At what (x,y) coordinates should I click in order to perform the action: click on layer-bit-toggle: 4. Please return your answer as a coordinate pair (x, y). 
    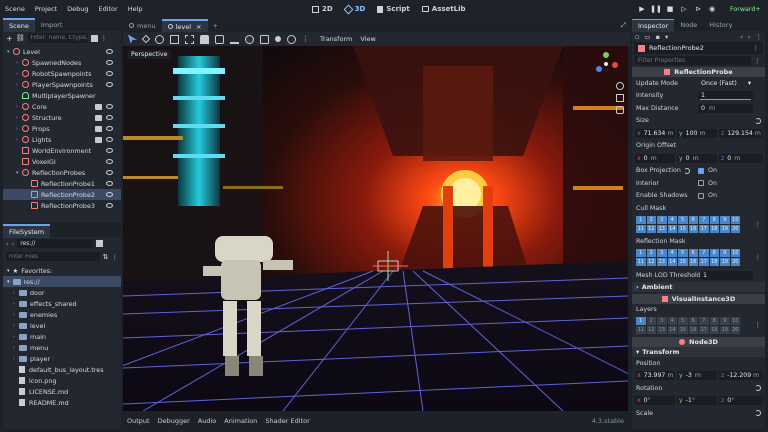
    Looking at the image, I should click on (672, 321).